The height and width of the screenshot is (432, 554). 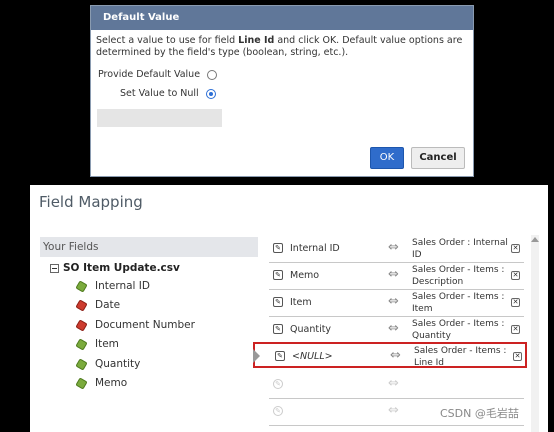 What do you see at coordinates (305, 275) in the screenshot?
I see `mapping-source: Memo` at bounding box center [305, 275].